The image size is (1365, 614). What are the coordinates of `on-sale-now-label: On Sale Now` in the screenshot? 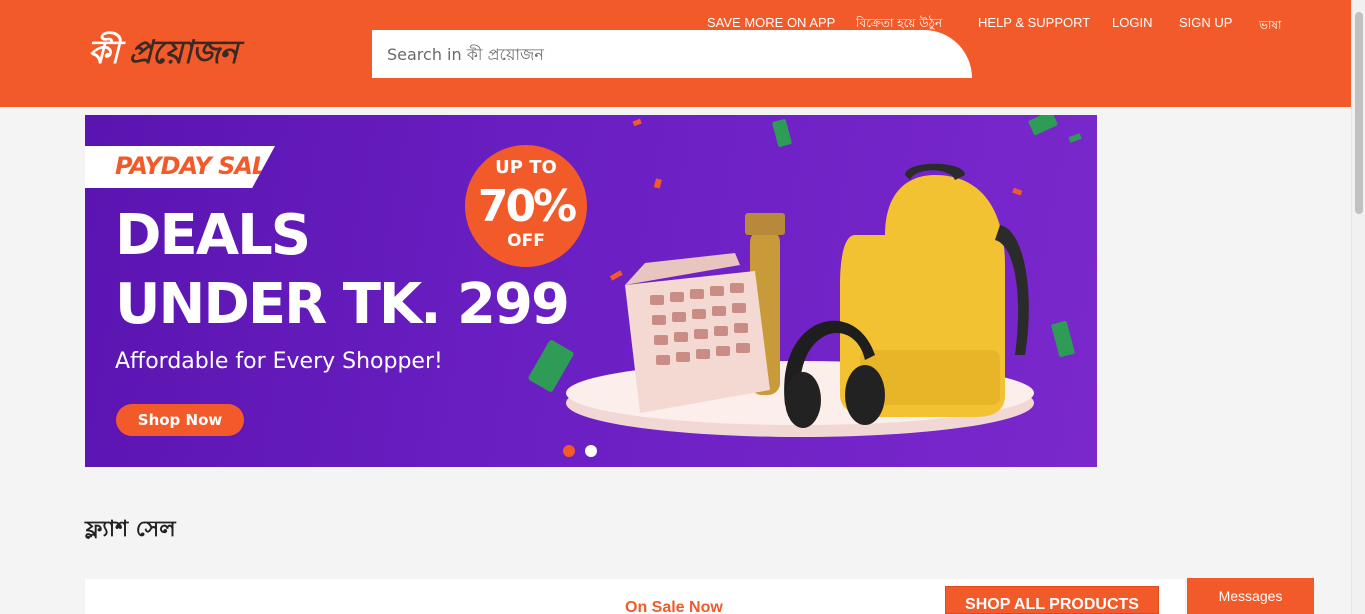 It's located at (674, 606).